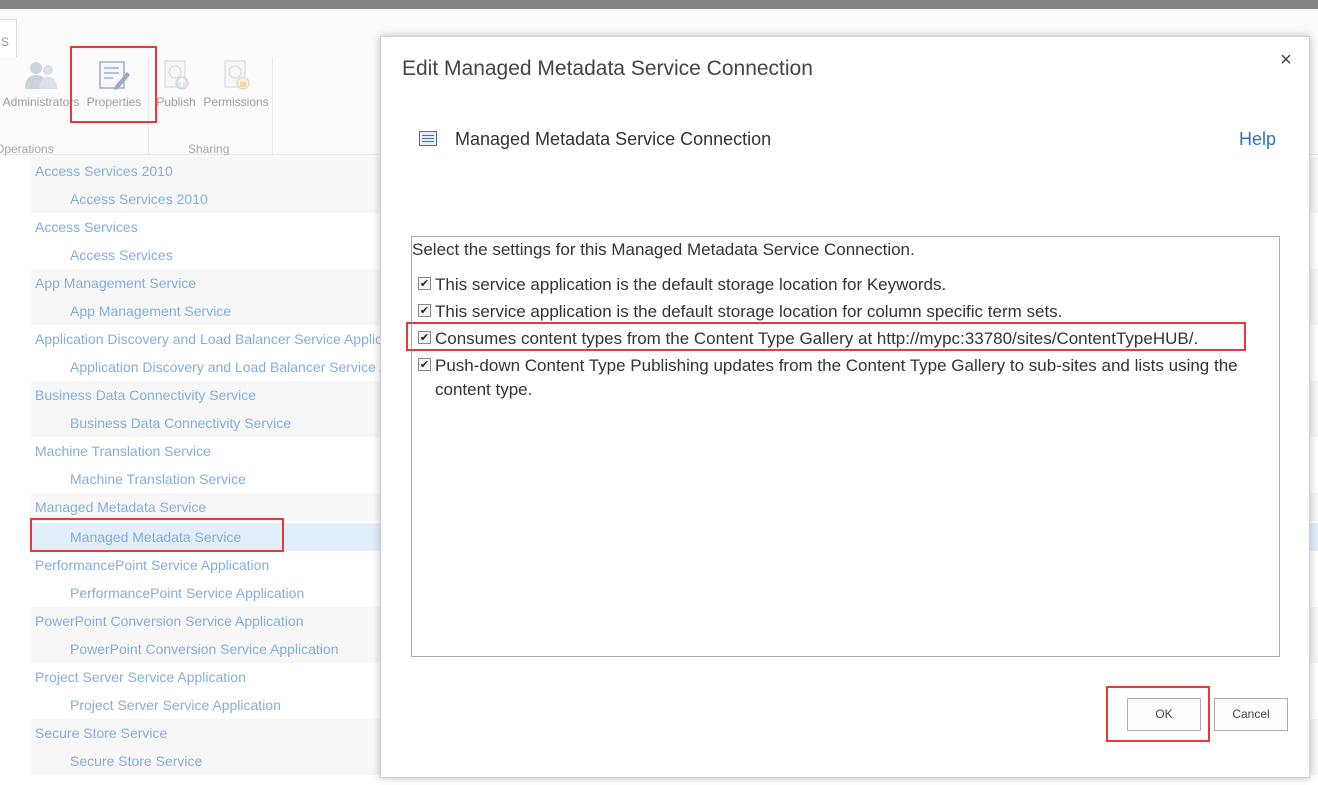  I want to click on help-link: Help, so click(1257, 139).